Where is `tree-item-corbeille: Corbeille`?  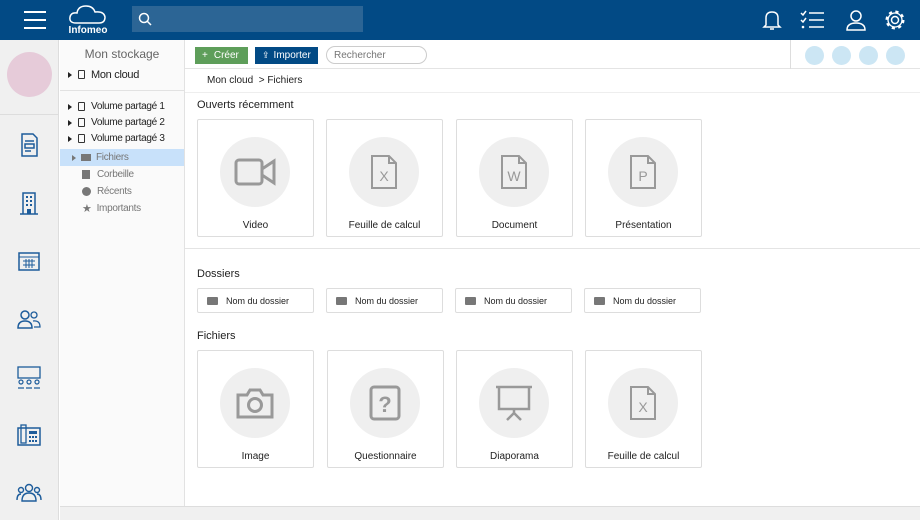
tree-item-corbeille: Corbeille is located at coordinates (122, 174).